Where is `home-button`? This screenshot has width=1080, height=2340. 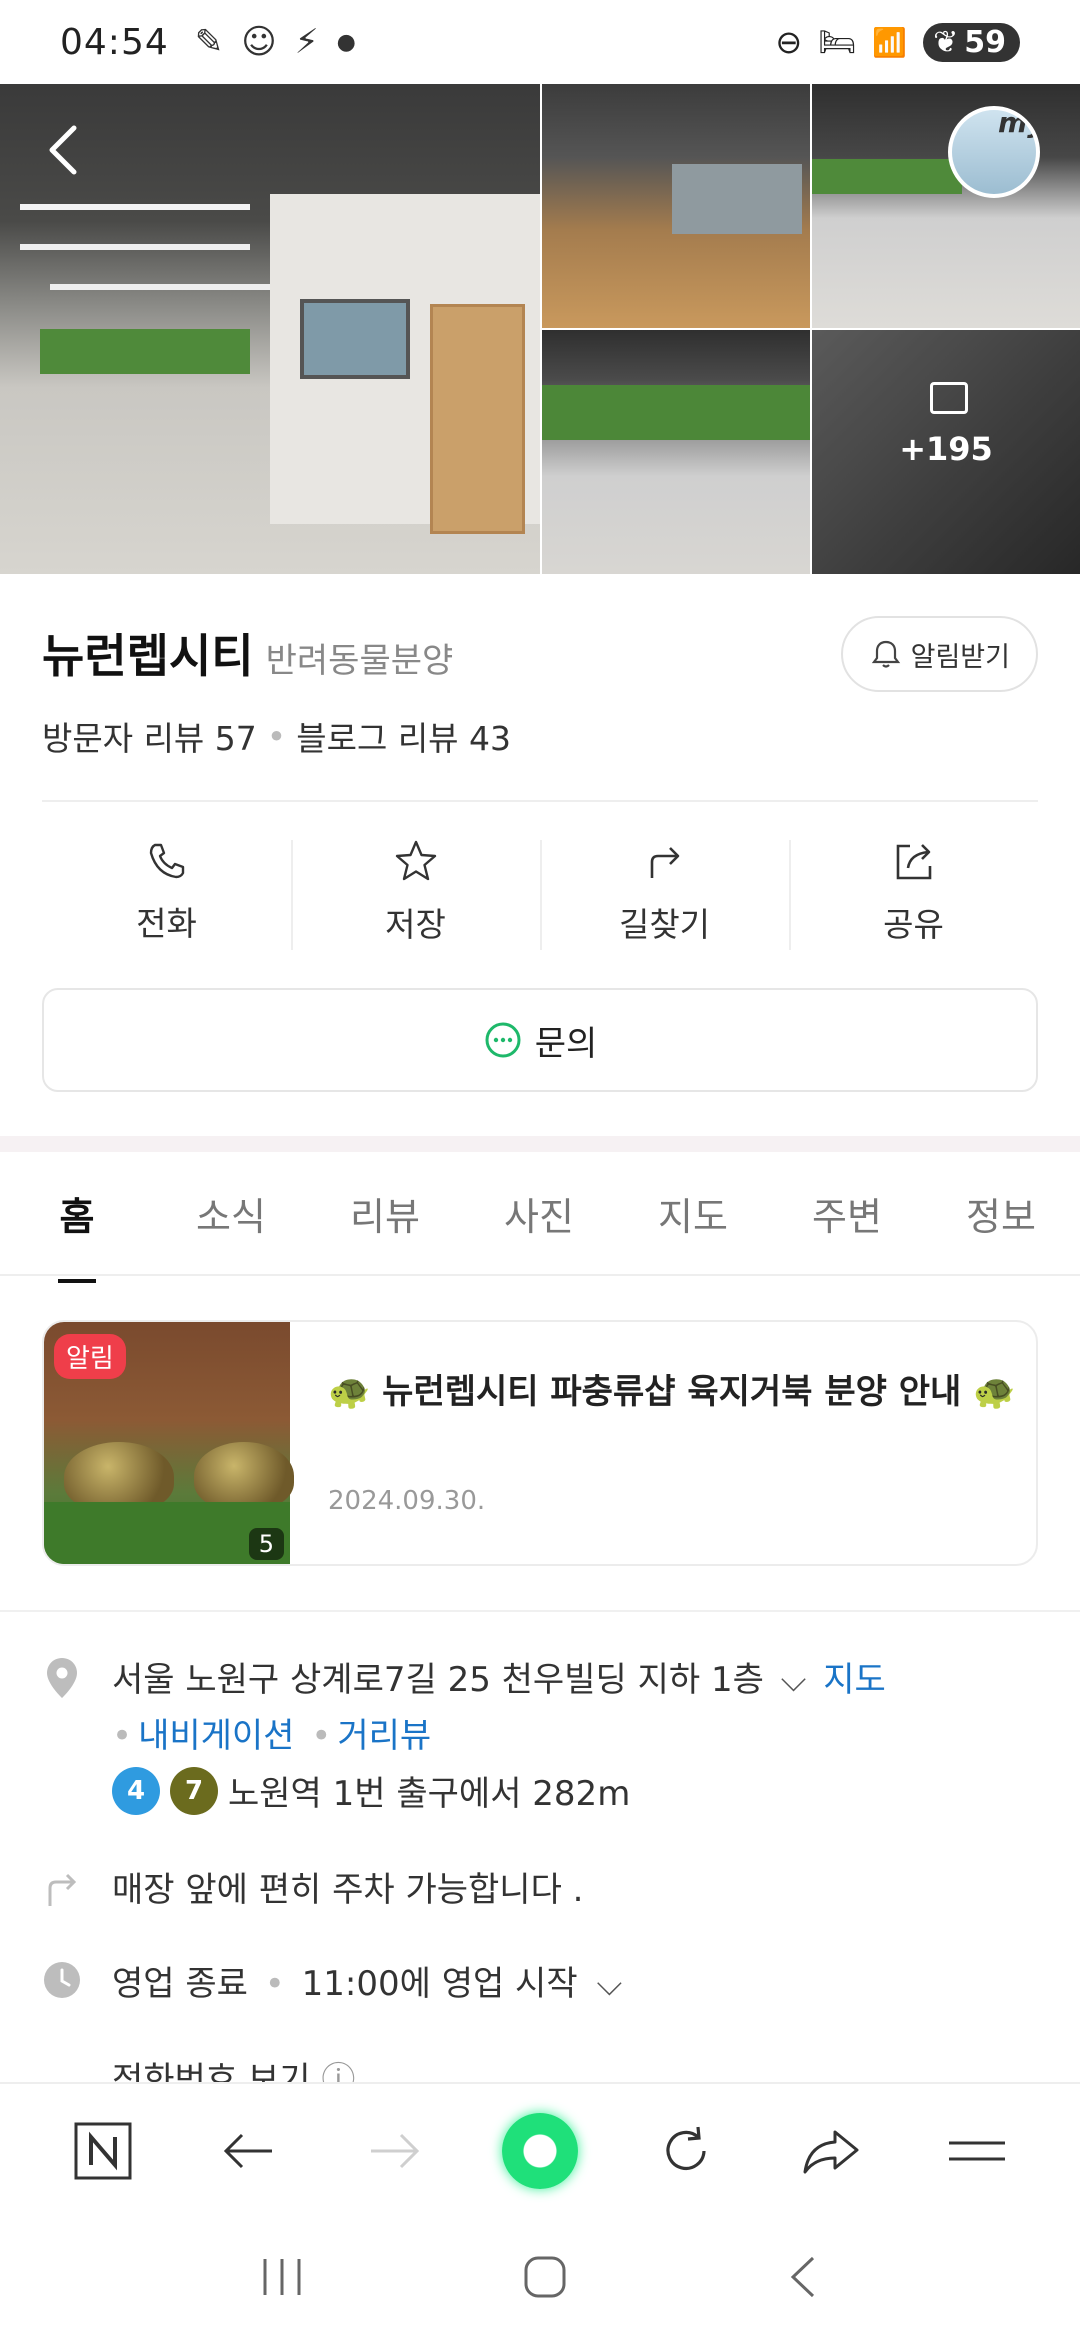
home-button is located at coordinates (545, 2279).